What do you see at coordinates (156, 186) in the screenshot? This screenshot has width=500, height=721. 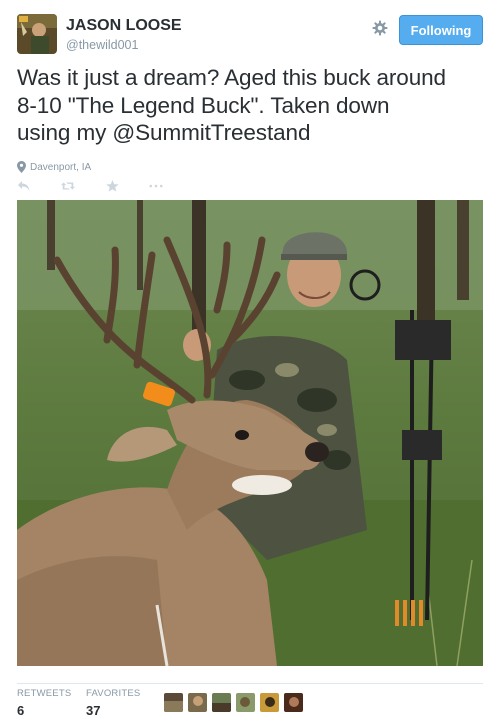 I see `more-icon` at bounding box center [156, 186].